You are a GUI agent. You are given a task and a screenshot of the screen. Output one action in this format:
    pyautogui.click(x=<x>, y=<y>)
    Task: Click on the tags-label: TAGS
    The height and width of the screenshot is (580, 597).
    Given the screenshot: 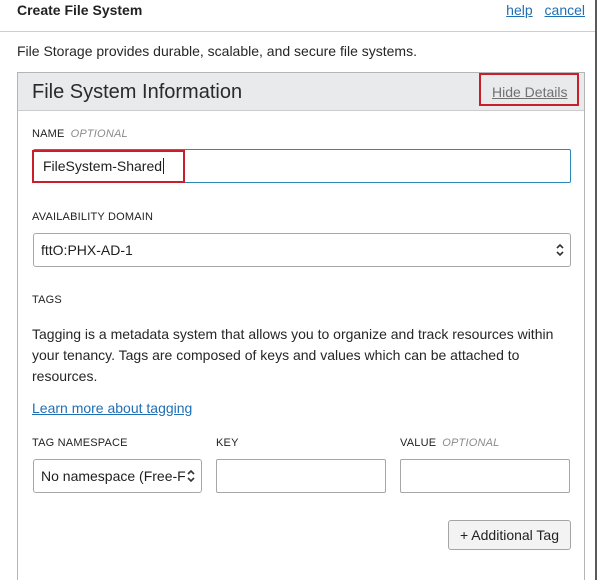 What is the action you would take?
    pyautogui.click(x=47, y=300)
    